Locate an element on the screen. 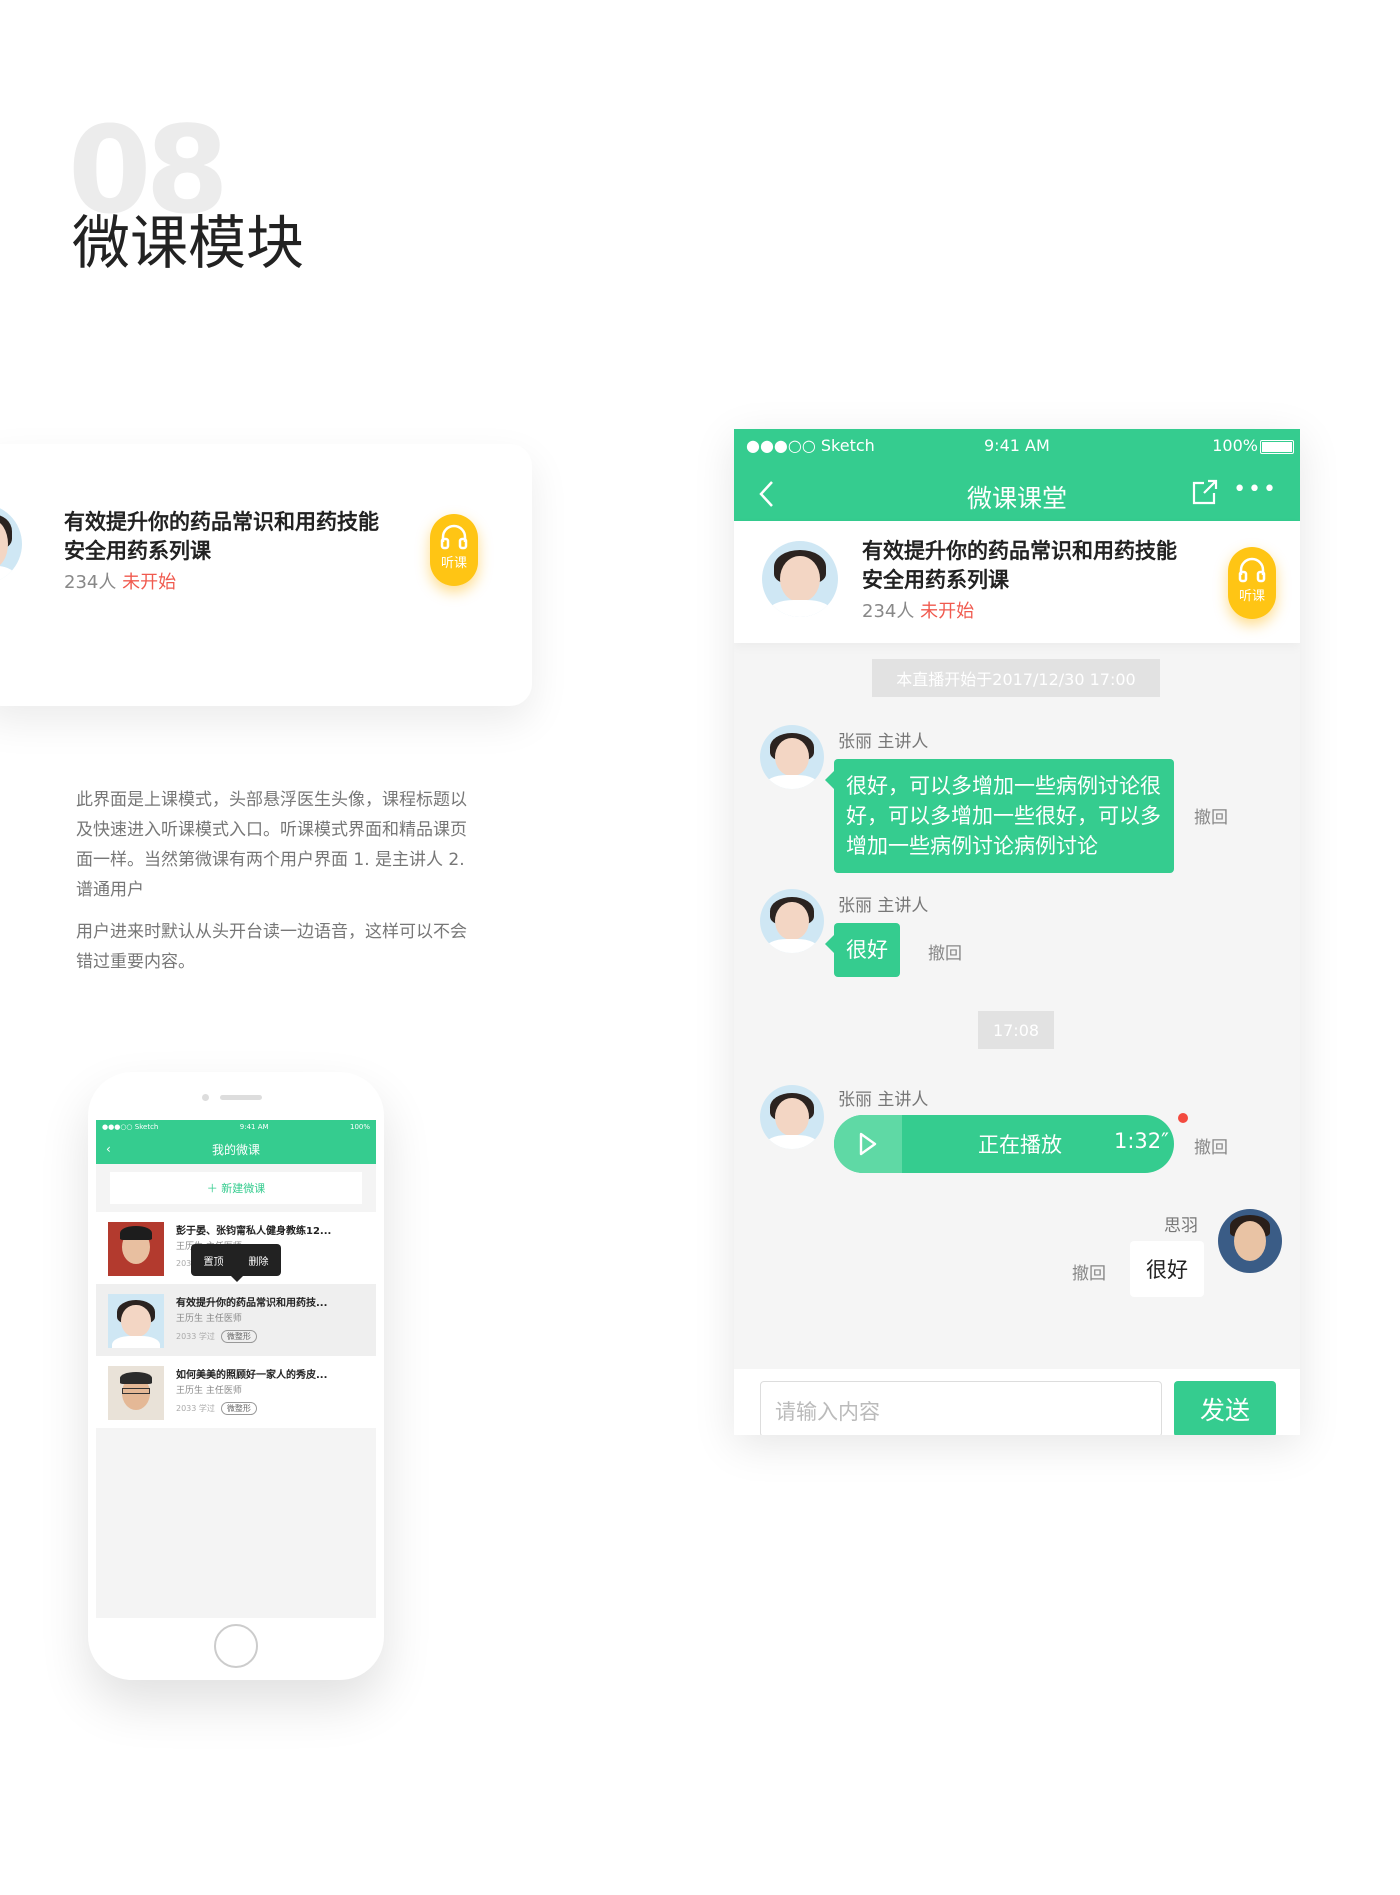  list-item: 如何美美的照顾好一家人的秀皮... 王历生 主任医师 2033 学过 微整形 is located at coordinates (236, 1392).